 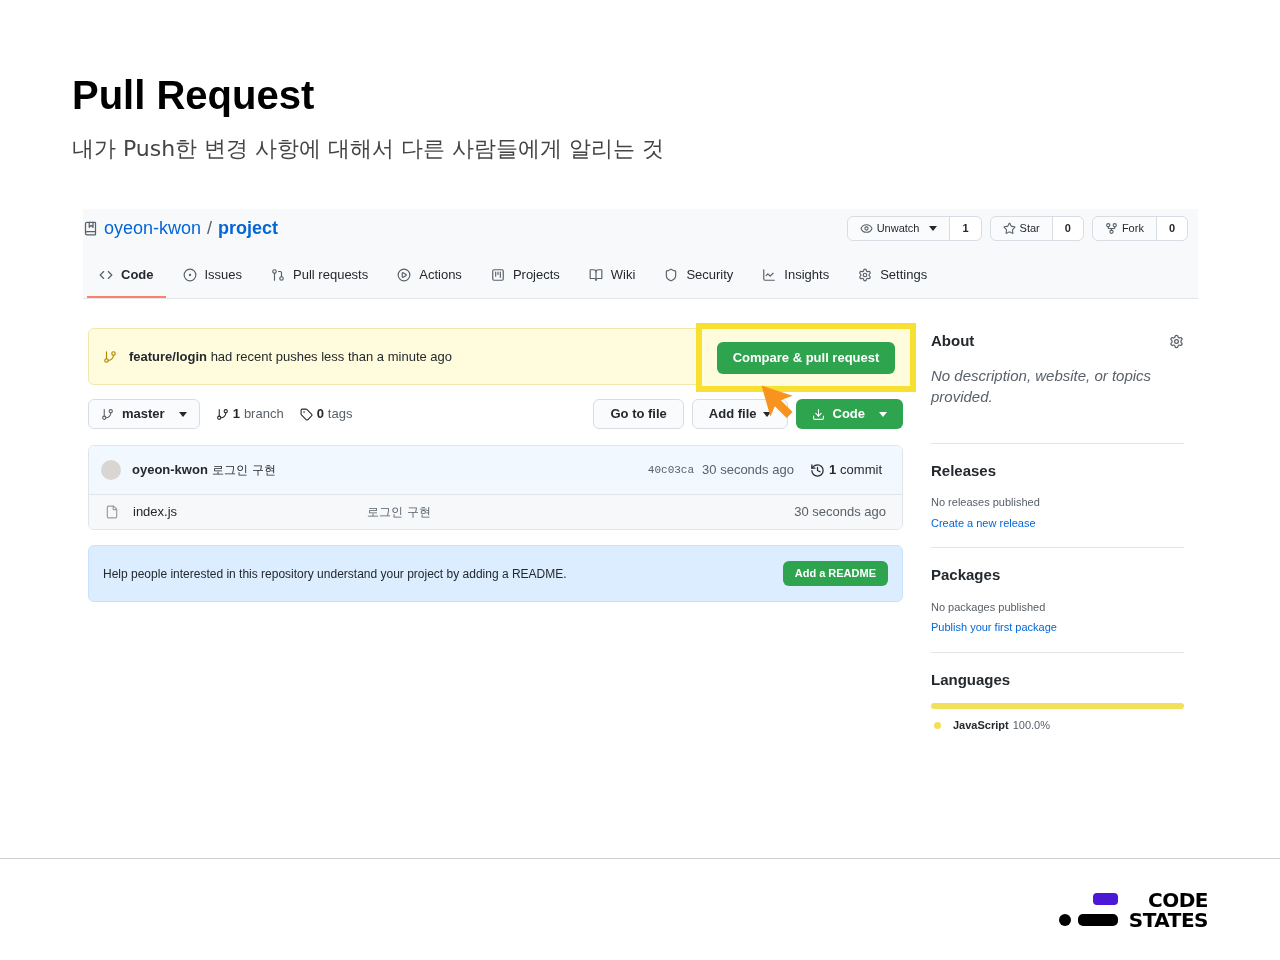 I want to click on file-link: index.js, so click(x=250, y=512).